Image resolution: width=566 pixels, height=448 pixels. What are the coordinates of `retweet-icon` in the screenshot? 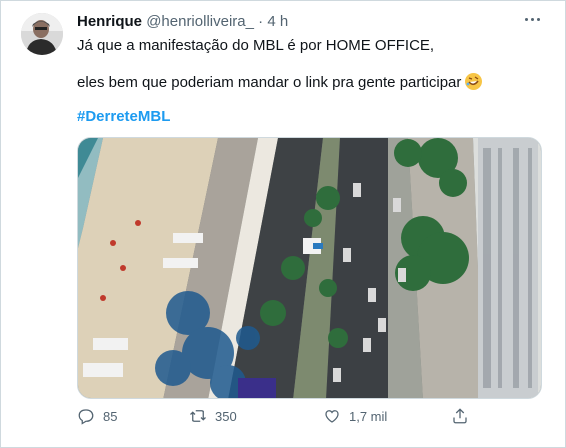 It's located at (198, 416).